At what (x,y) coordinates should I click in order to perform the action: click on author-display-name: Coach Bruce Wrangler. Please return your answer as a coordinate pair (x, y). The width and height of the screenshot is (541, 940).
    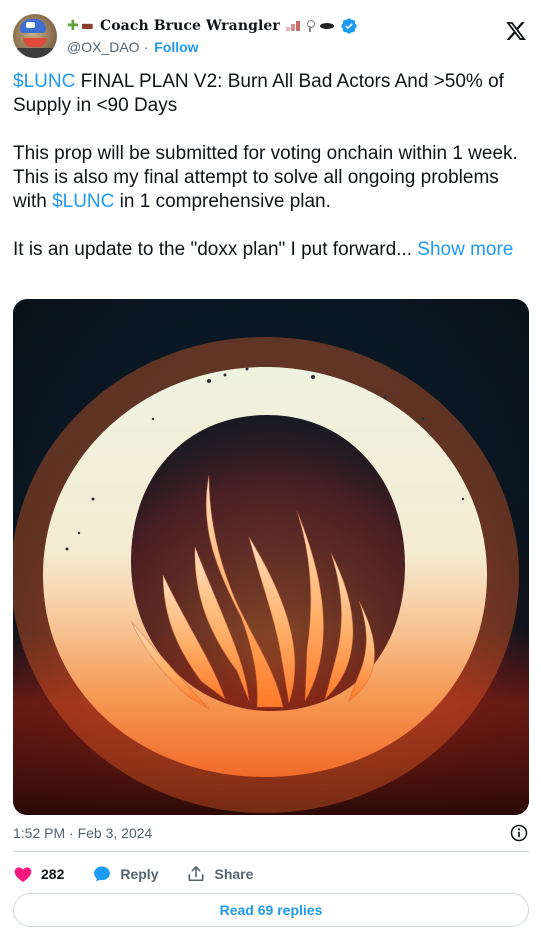
    Looking at the image, I should click on (190, 26).